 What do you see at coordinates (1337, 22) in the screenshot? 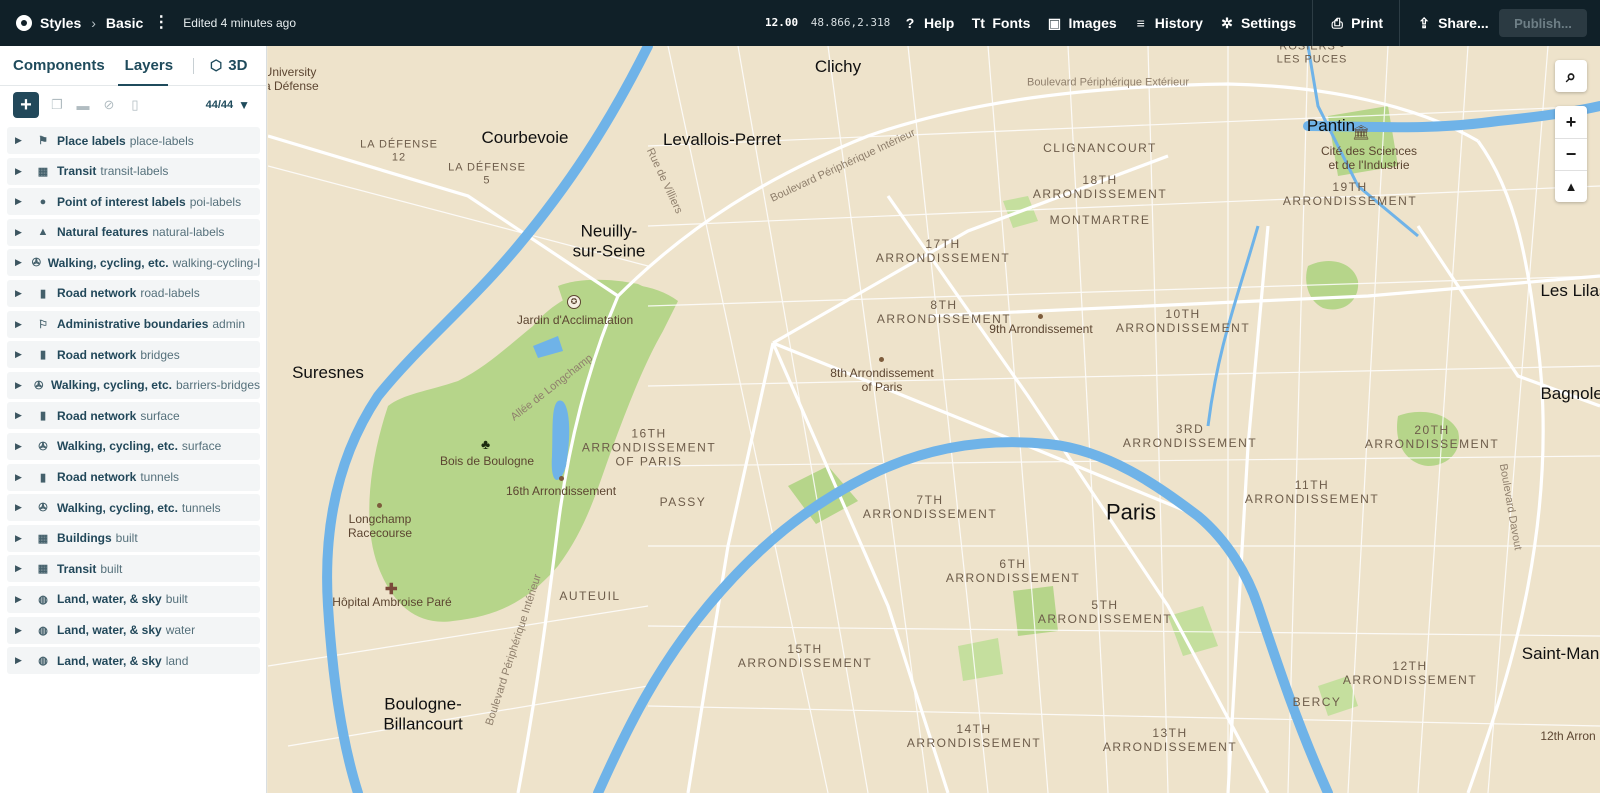
I see `print-icon: ⎙` at bounding box center [1337, 22].